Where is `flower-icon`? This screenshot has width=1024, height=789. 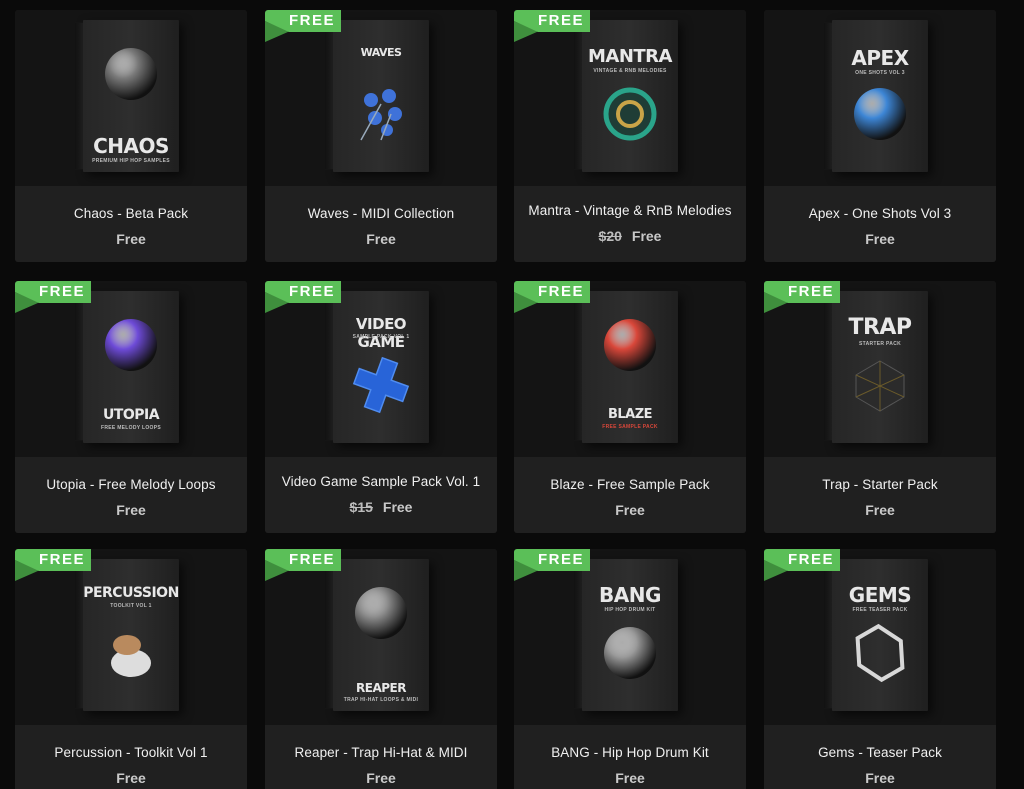 flower-icon is located at coordinates (381, 114).